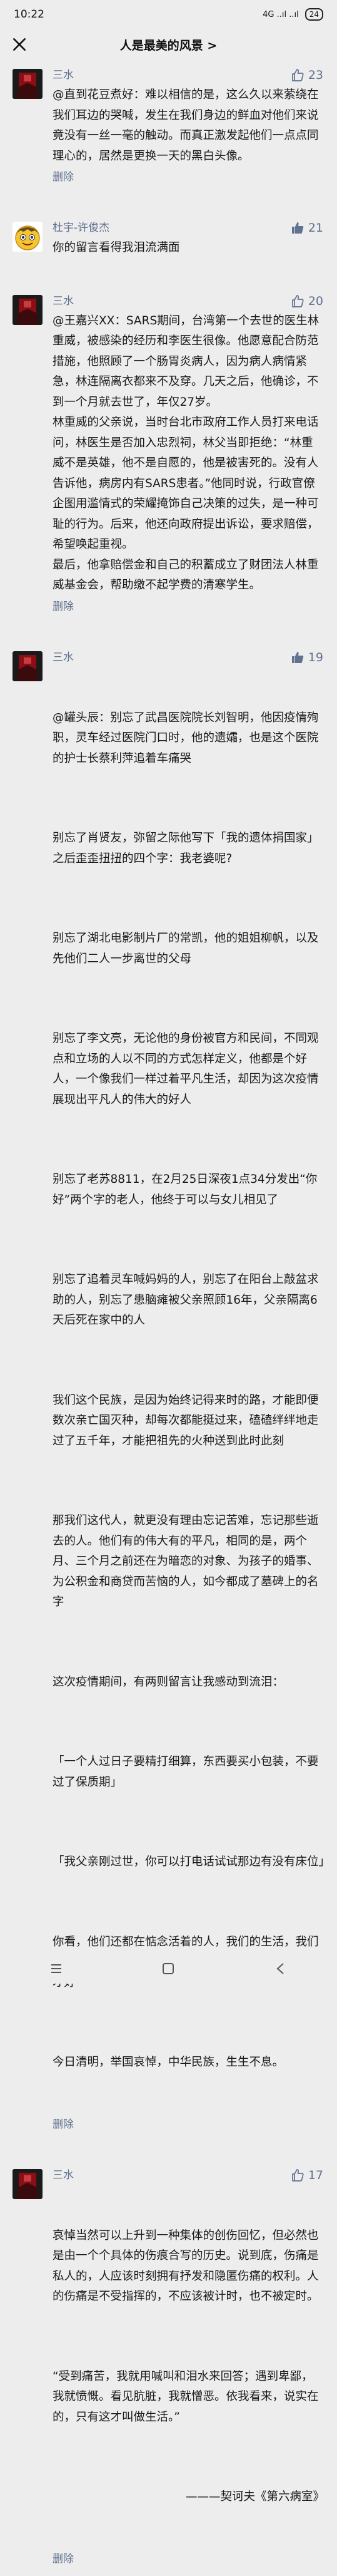 The image size is (337, 2576). What do you see at coordinates (316, 301) in the screenshot?
I see `like-count: 20` at bounding box center [316, 301].